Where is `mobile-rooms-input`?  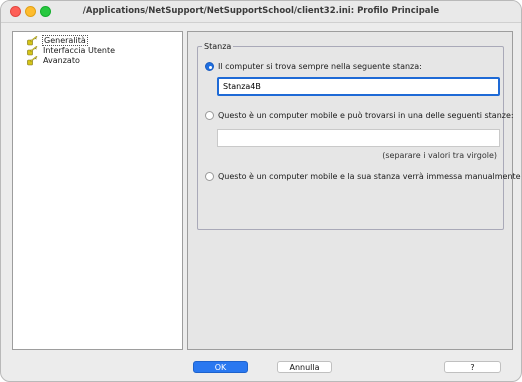 mobile-rooms-input is located at coordinates (358, 138).